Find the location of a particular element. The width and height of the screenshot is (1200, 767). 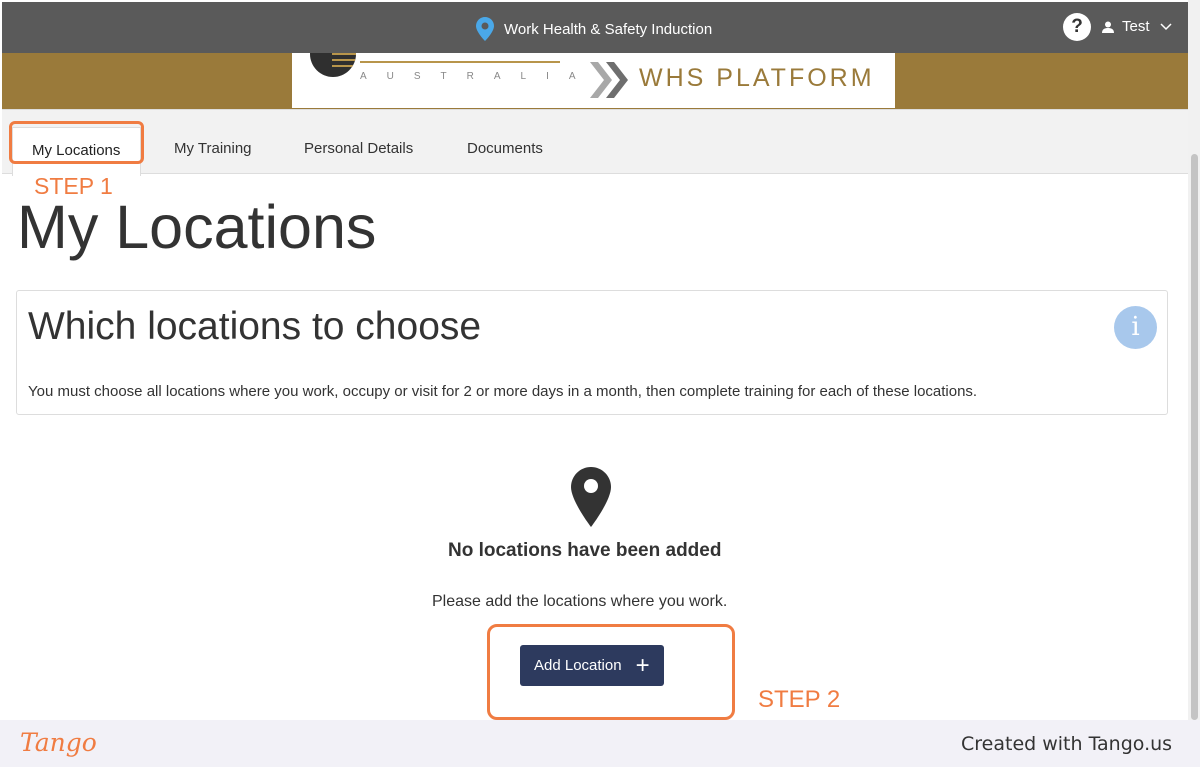

empty-state-text: Please add the locations where you work. is located at coordinates (580, 601).